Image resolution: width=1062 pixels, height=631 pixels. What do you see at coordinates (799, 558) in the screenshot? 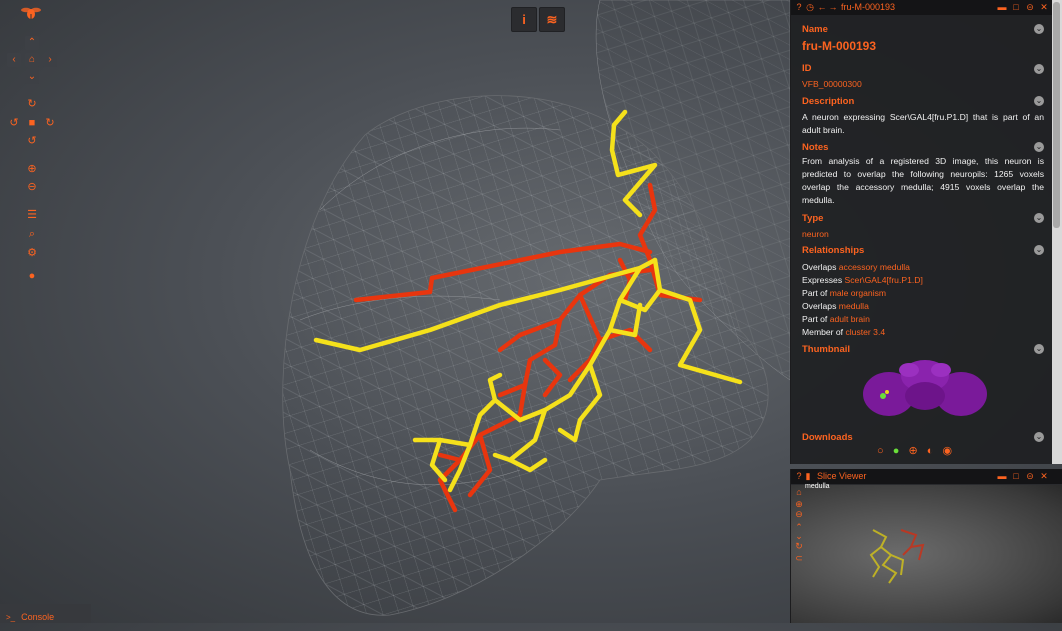
I see `toggle-icon: ⊂` at bounding box center [799, 558].